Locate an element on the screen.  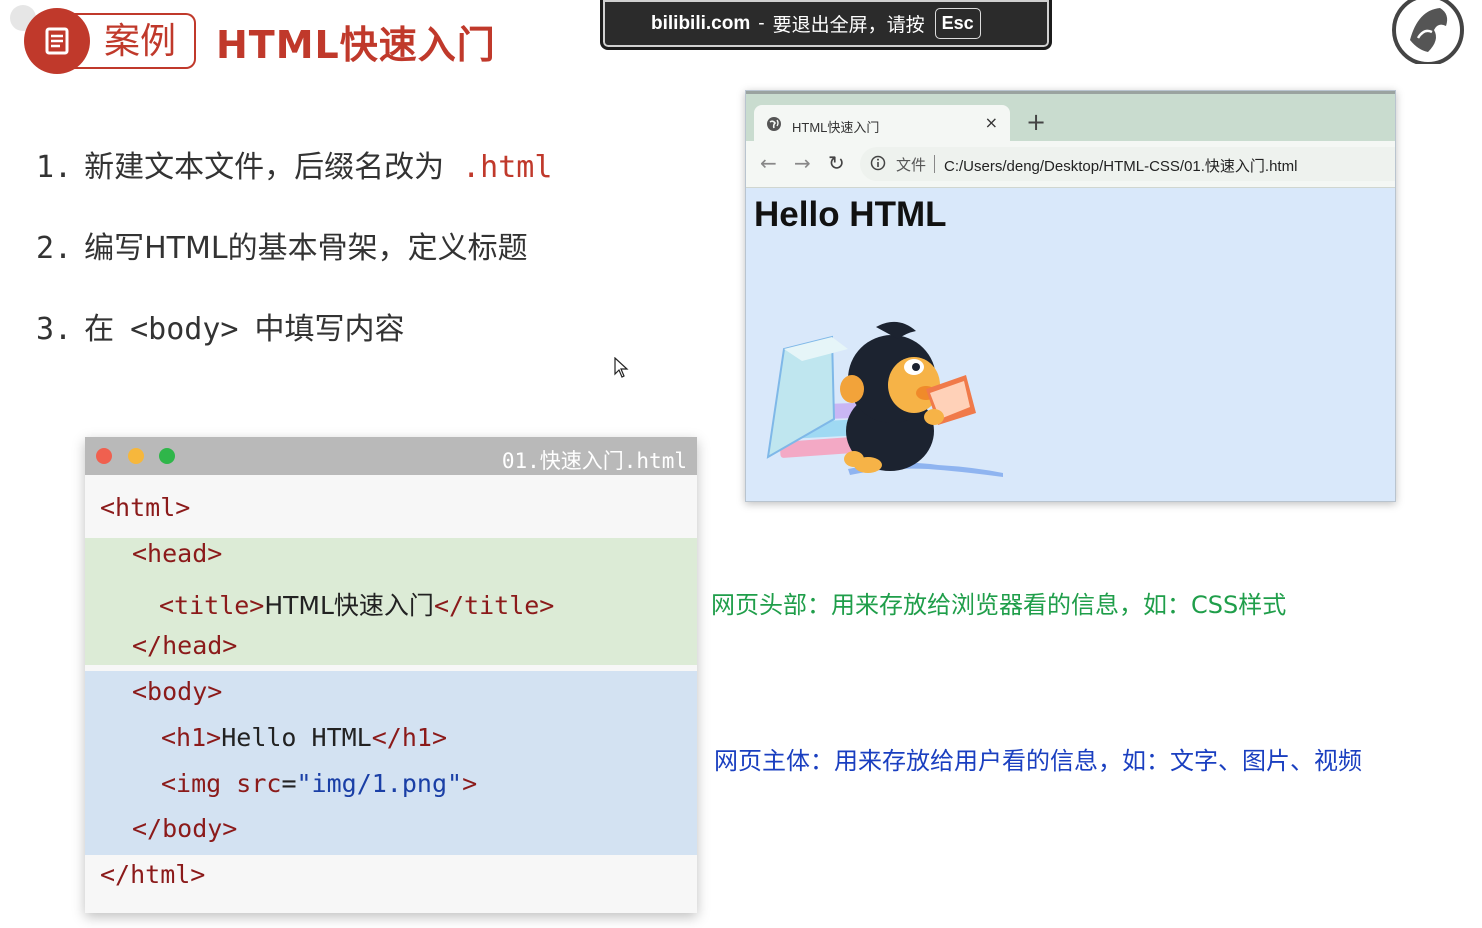
browser-tab: HTML快速入门 × is located at coordinates (882, 124).